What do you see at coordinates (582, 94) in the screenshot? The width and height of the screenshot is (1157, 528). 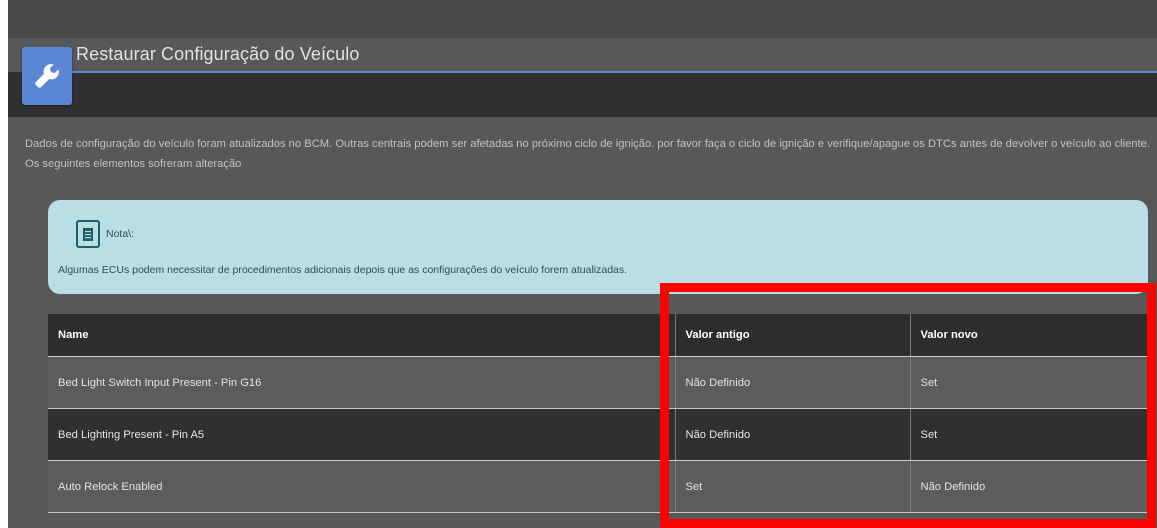 I see `dialog-header-bar` at bounding box center [582, 94].